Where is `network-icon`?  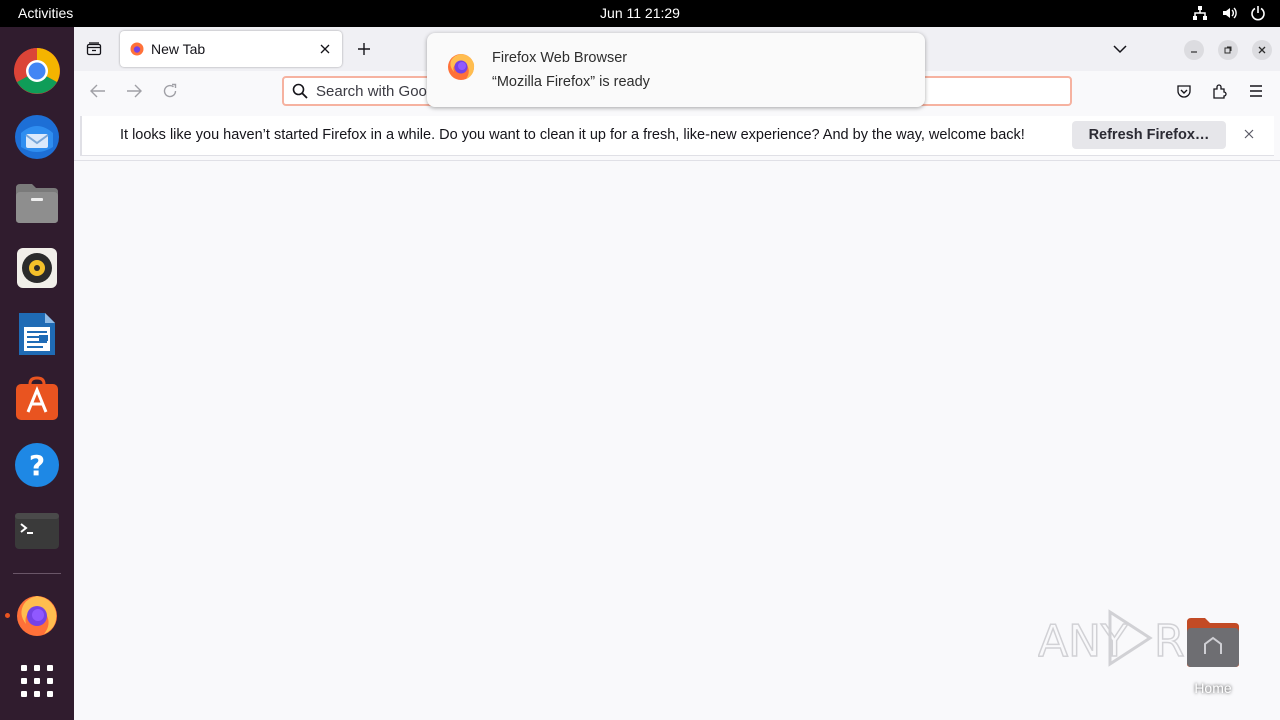 network-icon is located at coordinates (1200, 13).